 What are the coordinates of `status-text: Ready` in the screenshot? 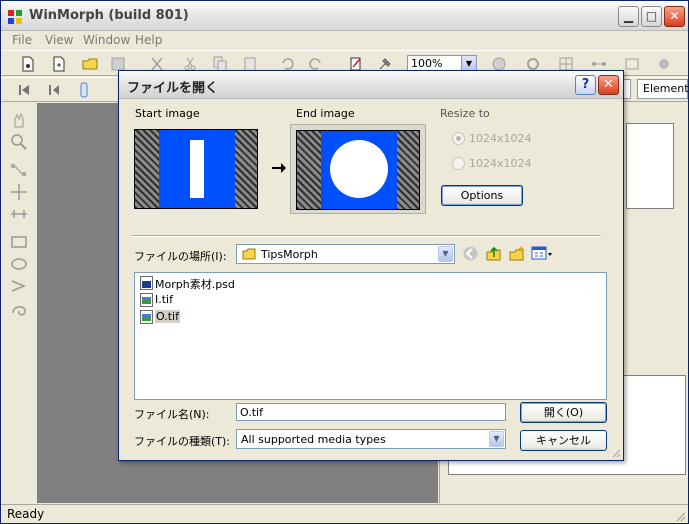 It's located at (26, 514).